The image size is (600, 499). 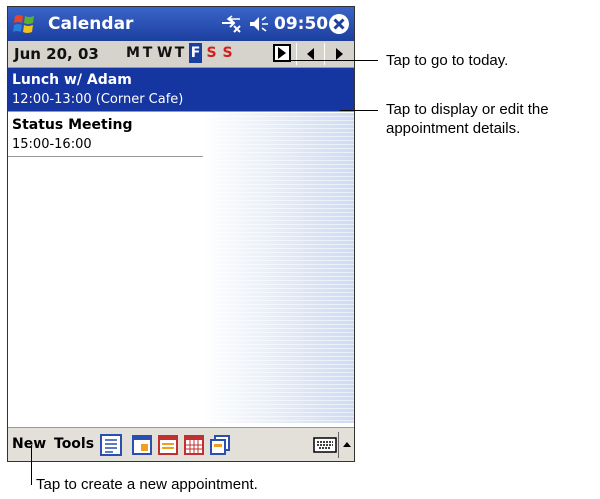 I want to click on title-bar: Calendar 09:50, so click(x=181, y=24).